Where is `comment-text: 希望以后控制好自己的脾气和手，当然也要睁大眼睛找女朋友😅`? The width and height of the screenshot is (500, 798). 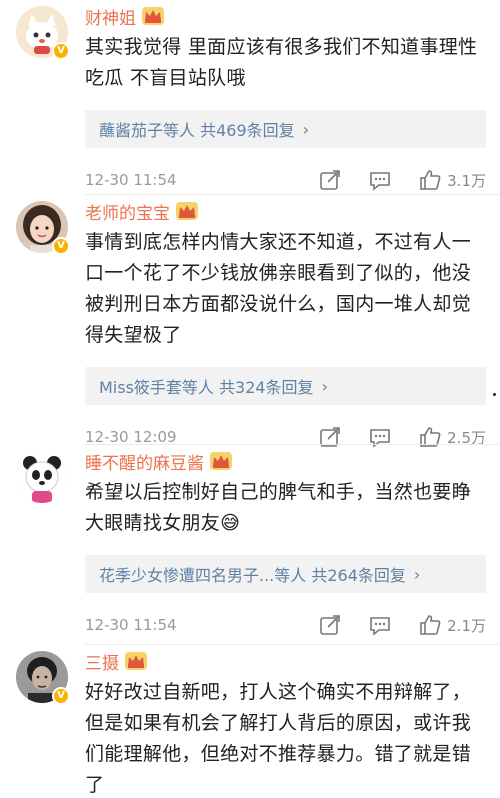
comment-text: 希望以后控制好自己的脾气和手，当然也要睁大眼睛找女朋友😅 is located at coordinates (278, 507).